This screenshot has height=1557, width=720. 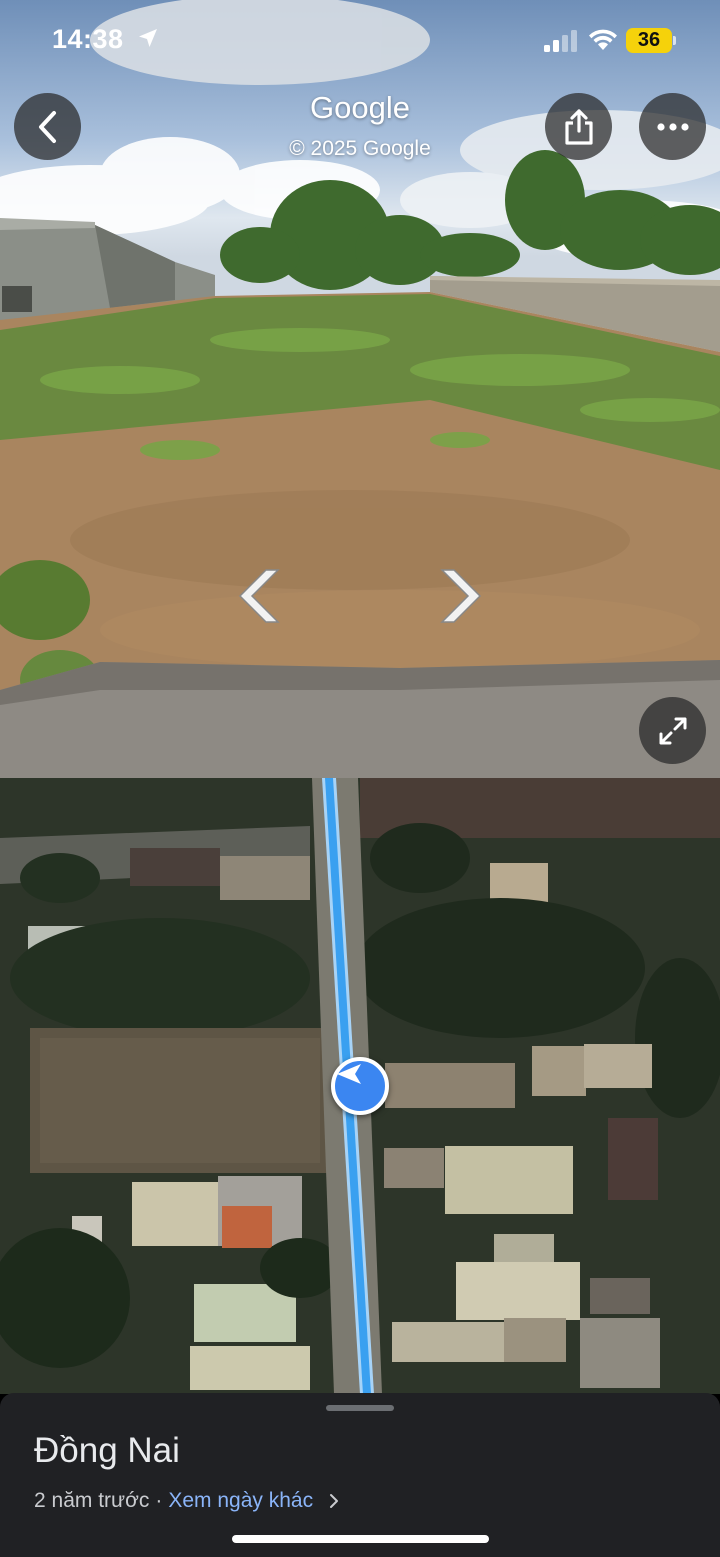 I want to click on street-view-title: Google, so click(x=360, y=107).